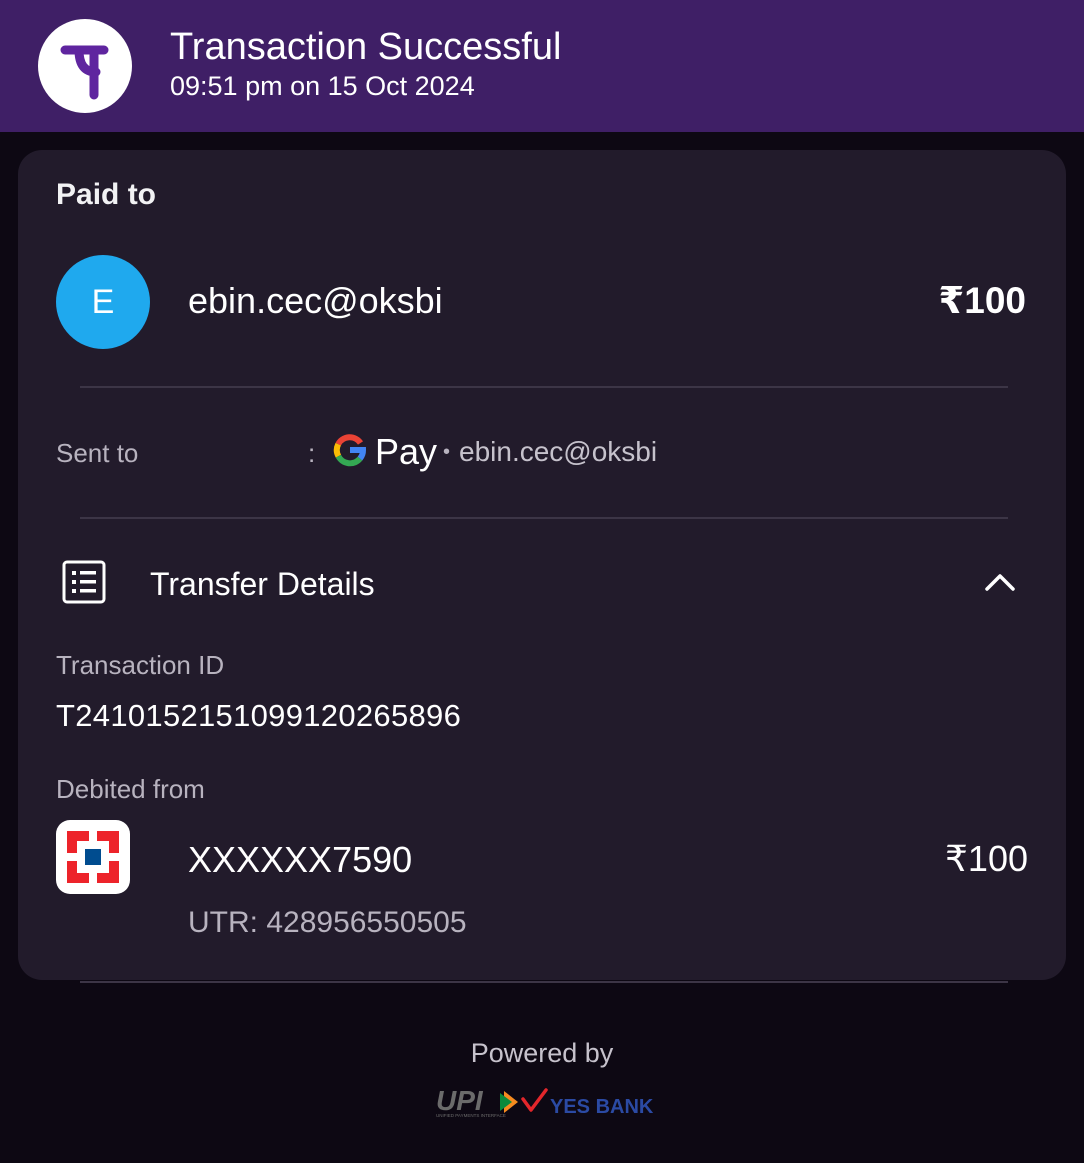  Describe the element at coordinates (327, 922) in the screenshot. I see `utr-number: UTR: 428956550505` at that location.